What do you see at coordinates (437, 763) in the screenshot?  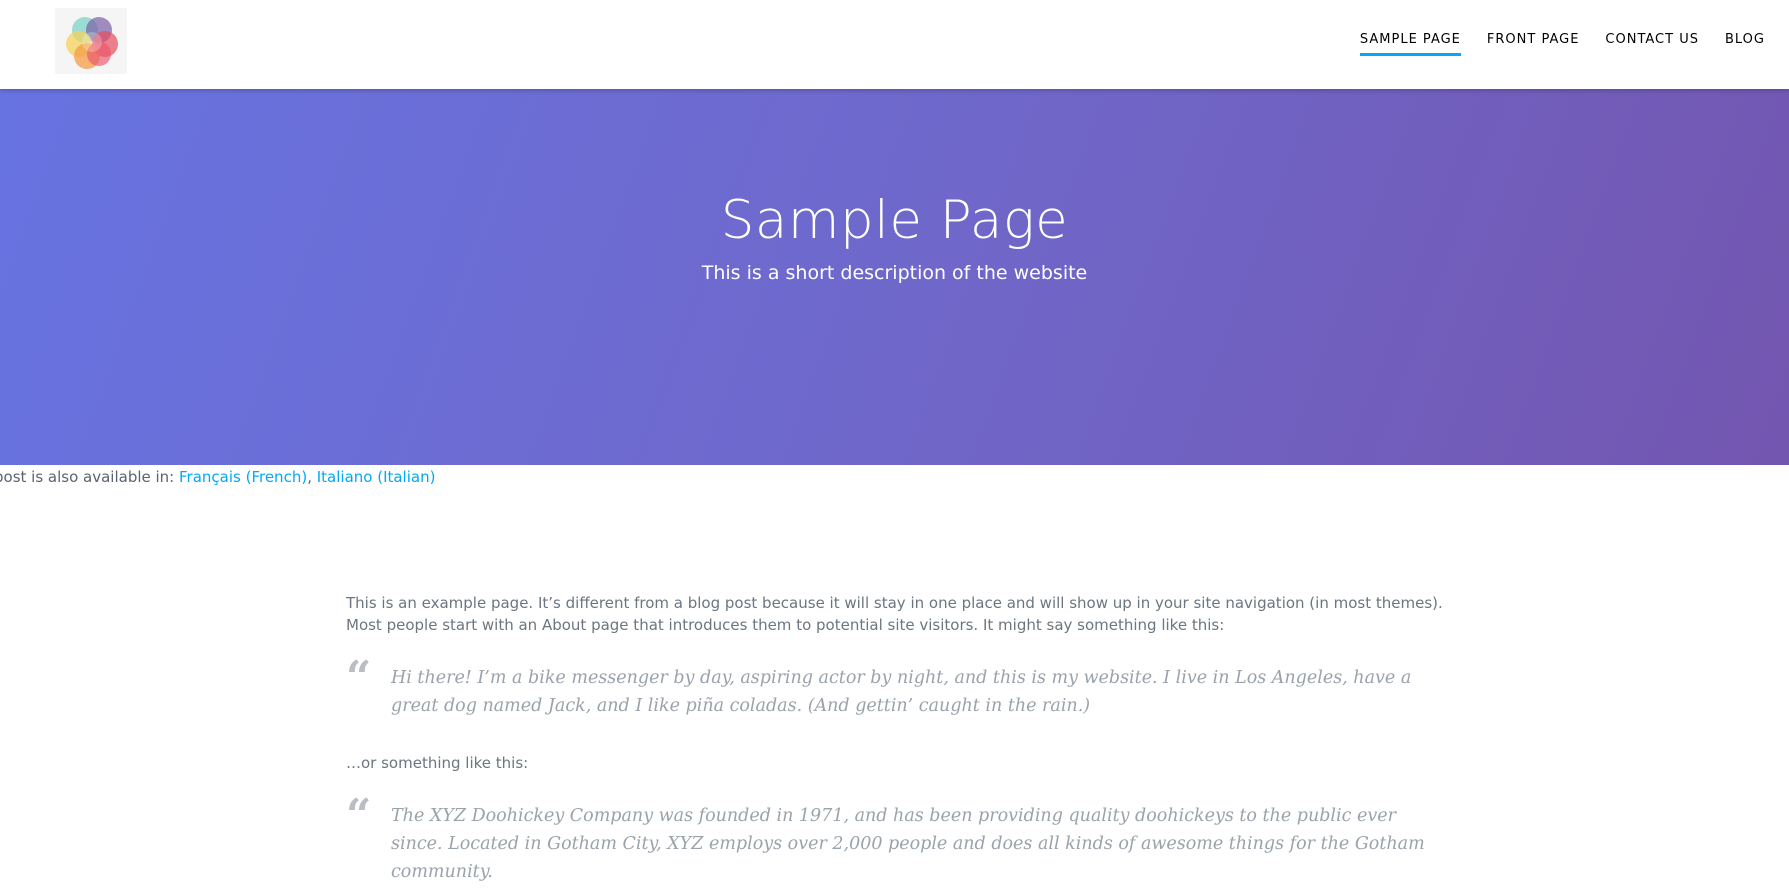 I see `between-paragraph: …or something like this:` at bounding box center [437, 763].